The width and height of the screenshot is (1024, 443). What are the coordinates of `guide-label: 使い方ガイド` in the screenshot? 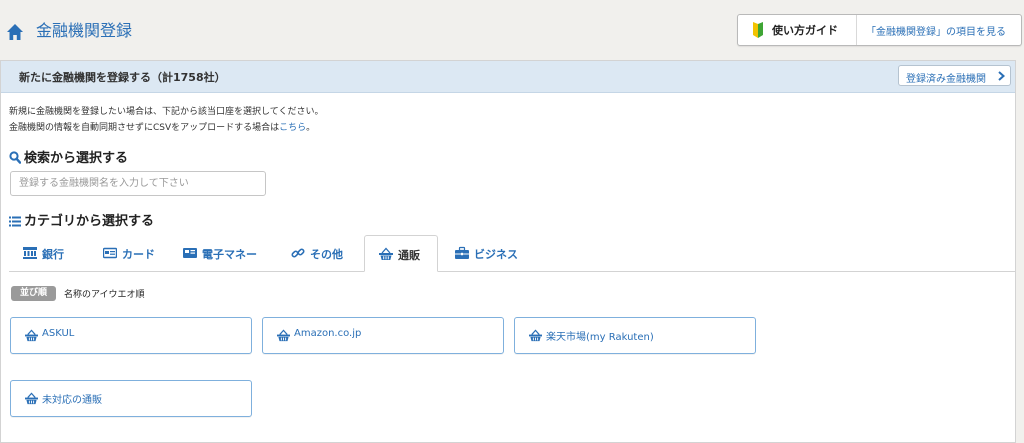 It's located at (805, 30).